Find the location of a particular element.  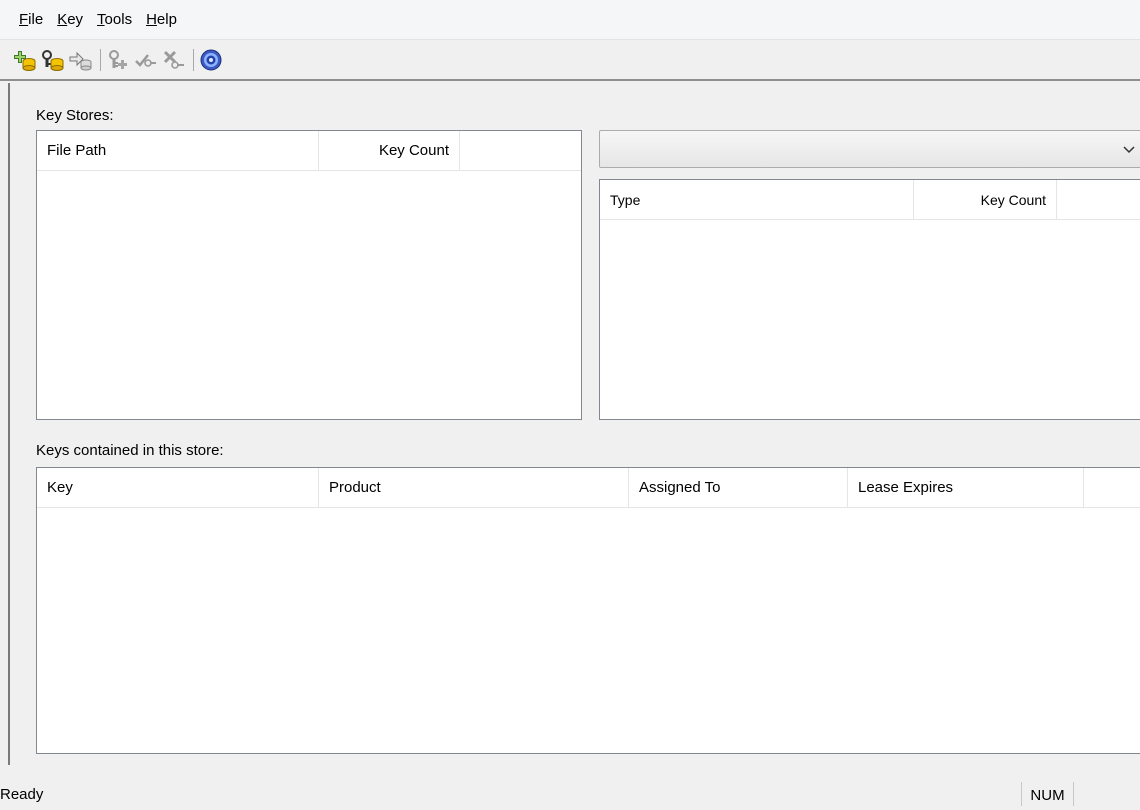

menu-file: File is located at coordinates (31, 20).